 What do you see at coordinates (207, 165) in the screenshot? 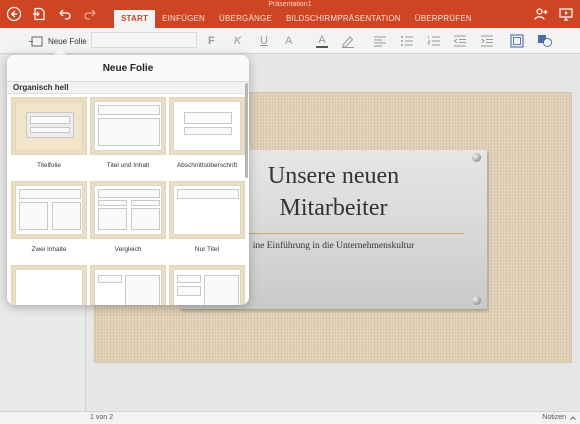
I see `layout-label: Abschnittsüberschrift` at bounding box center [207, 165].